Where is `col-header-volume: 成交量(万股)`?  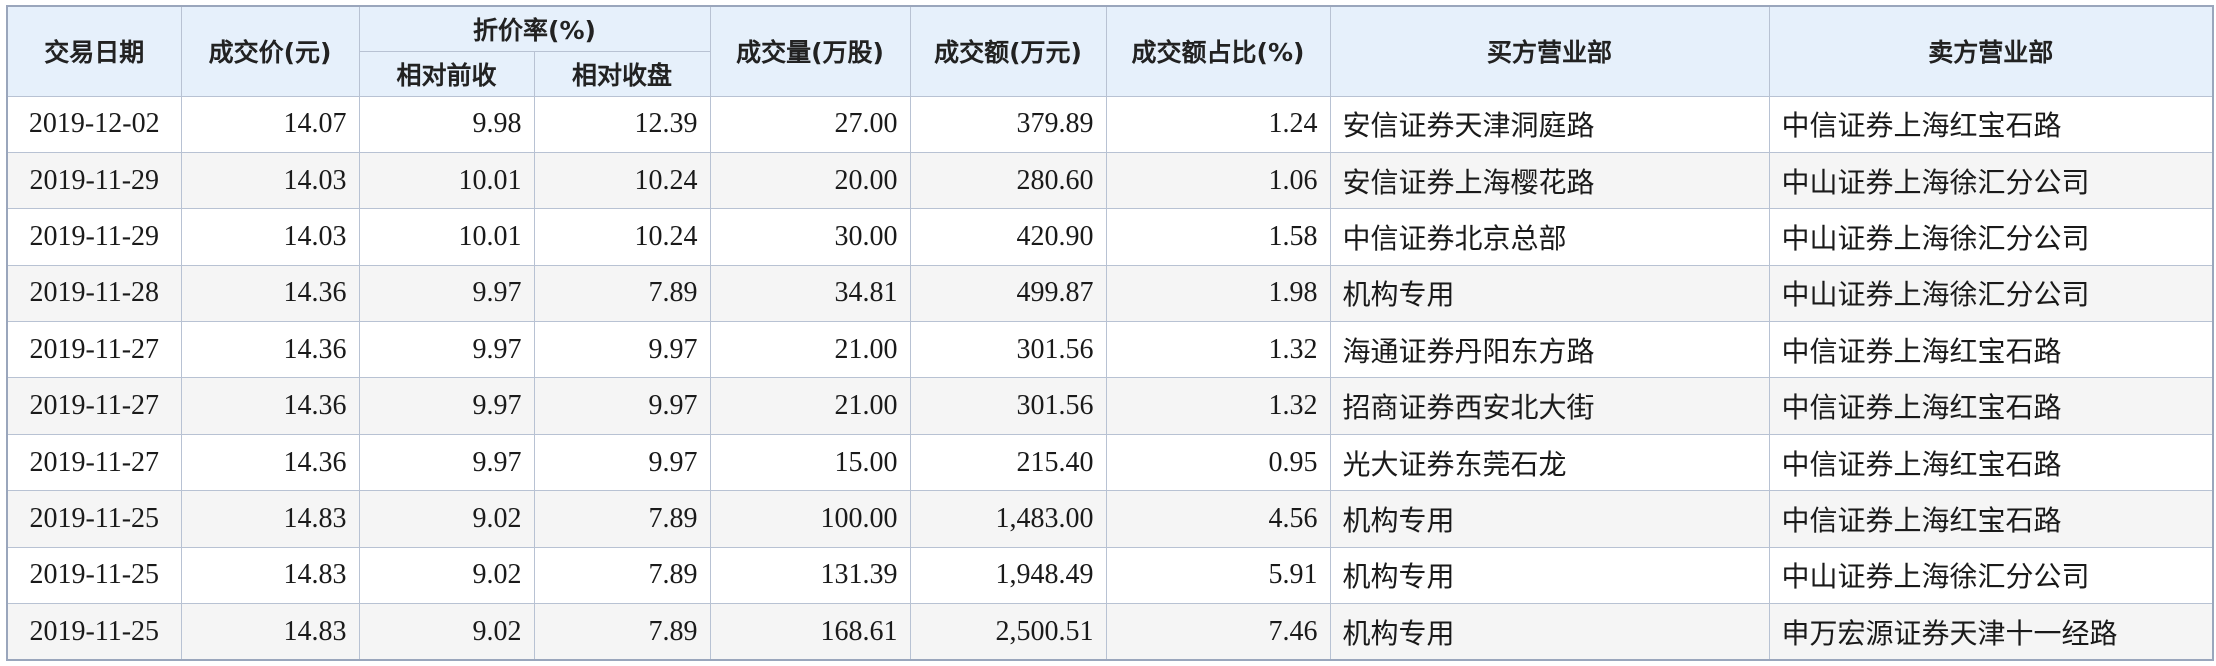 col-header-volume: 成交量(万股) is located at coordinates (810, 51).